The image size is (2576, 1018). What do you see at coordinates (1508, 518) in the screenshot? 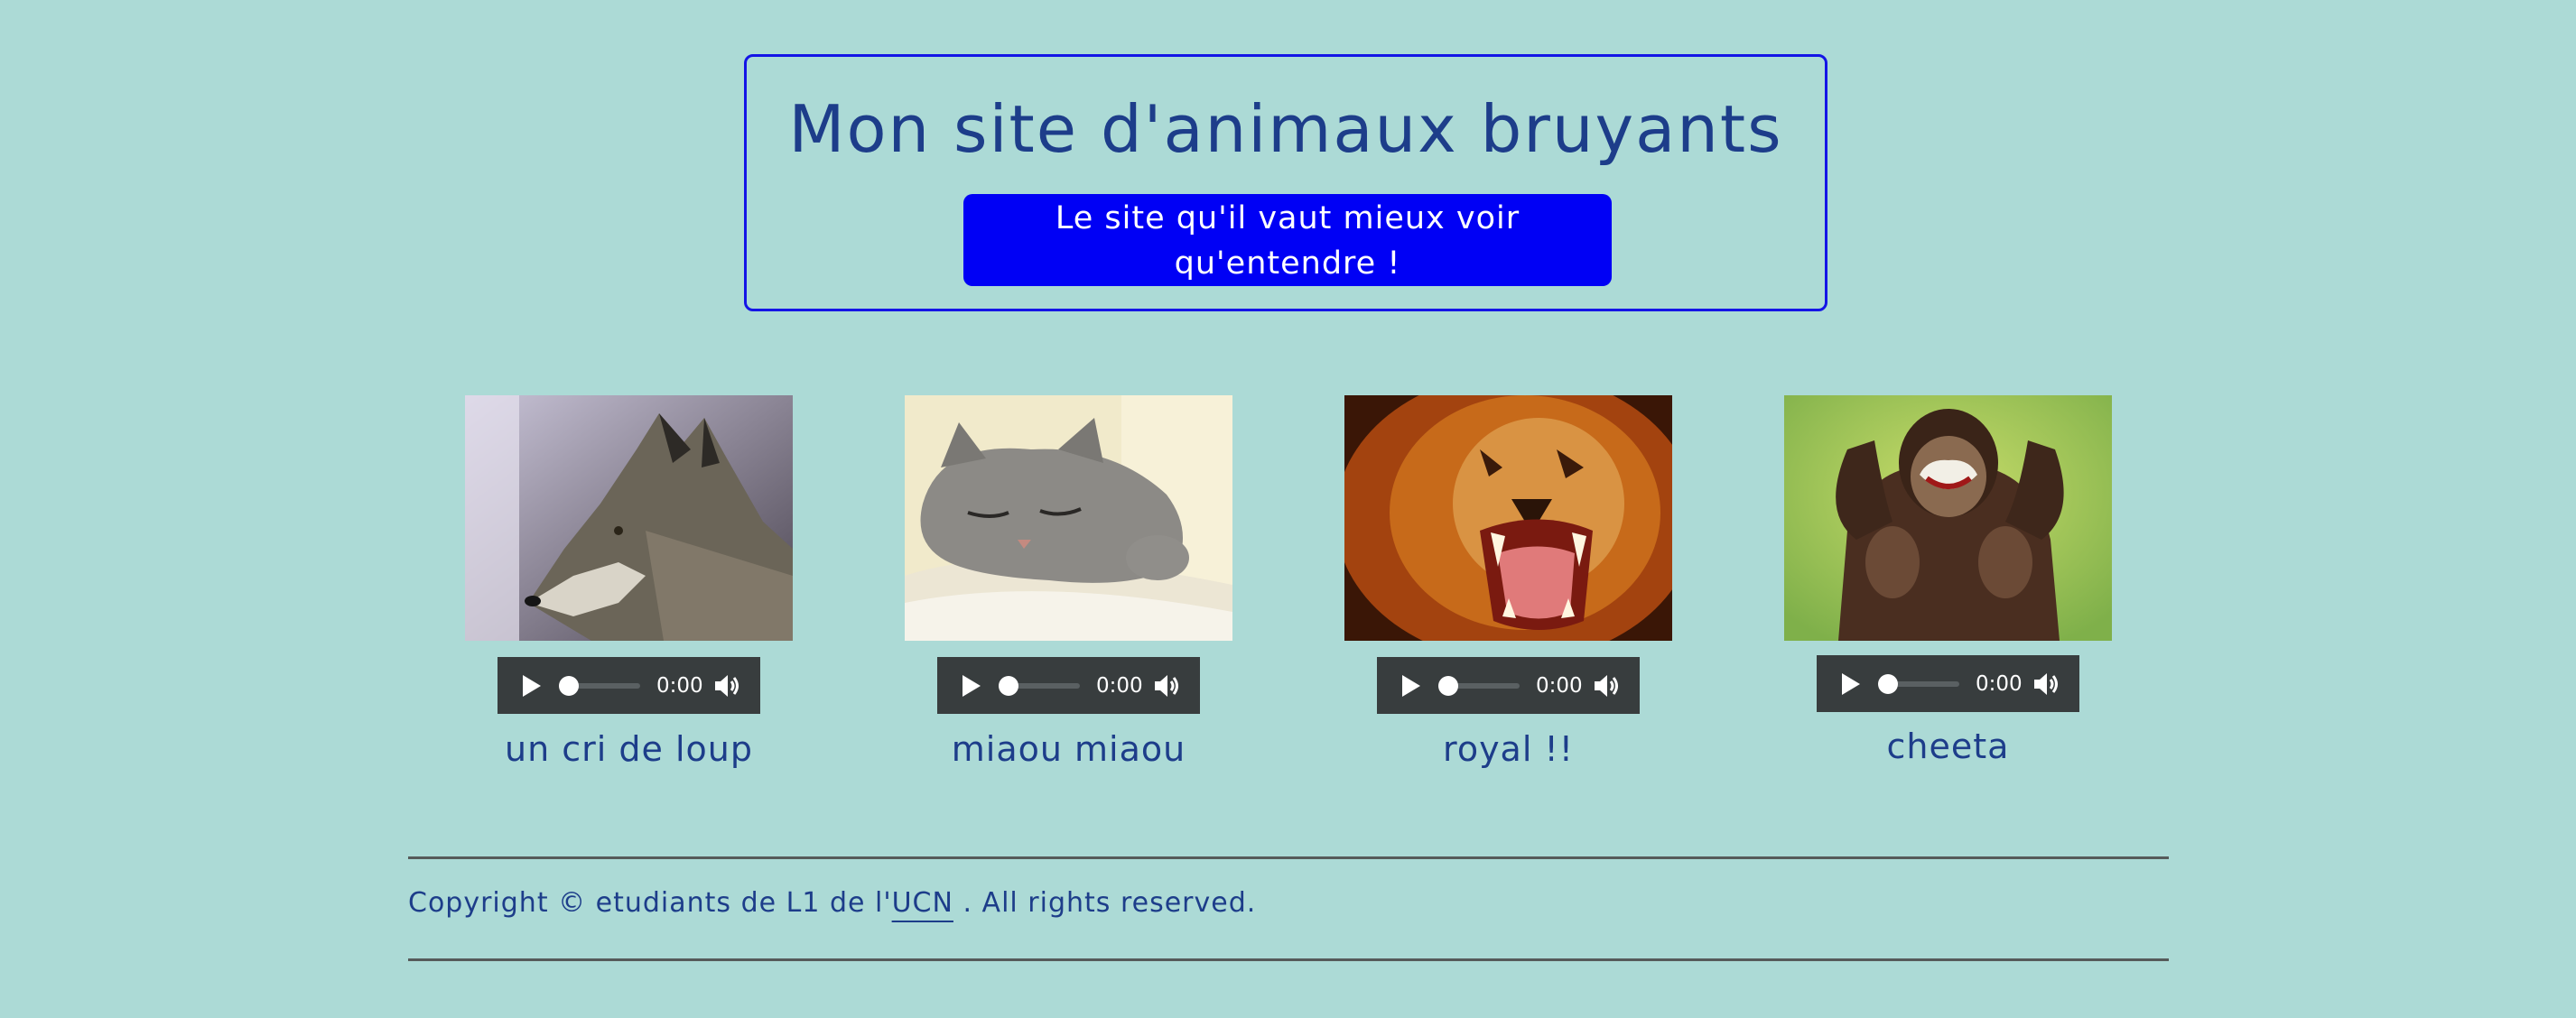
I see `lion-photo` at bounding box center [1508, 518].